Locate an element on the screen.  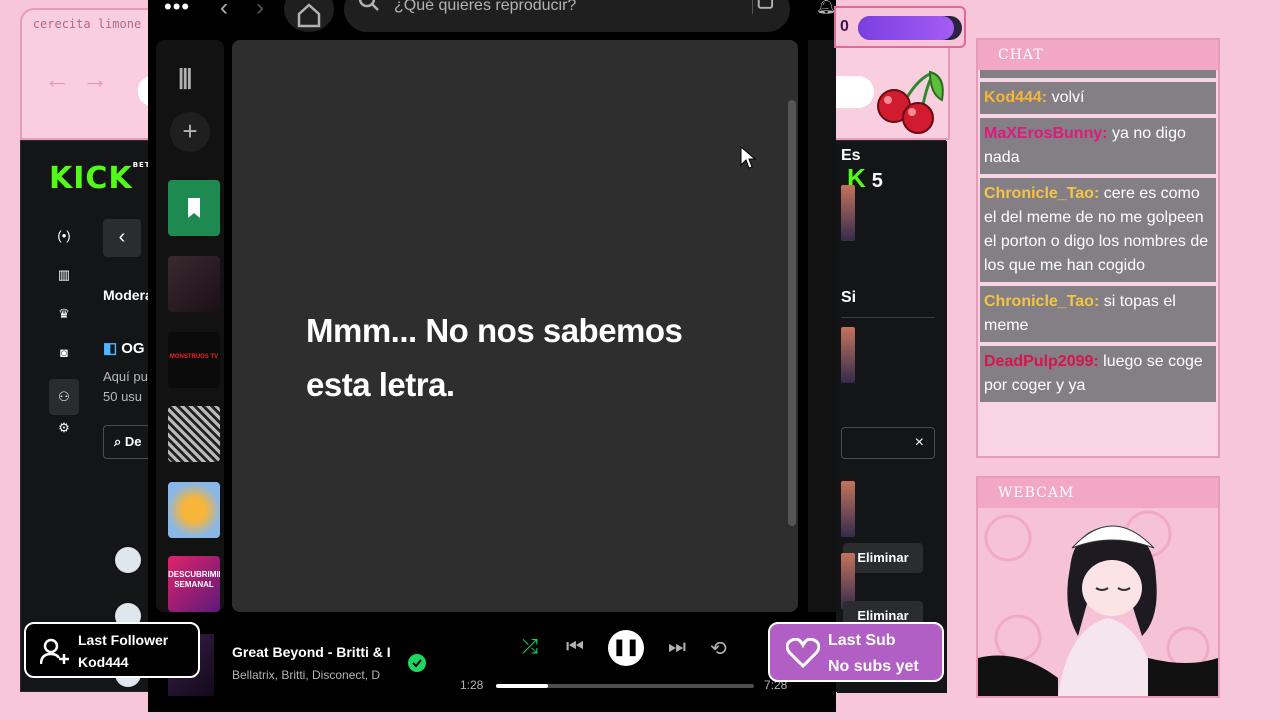
bookmark-icon is located at coordinates (194, 208).